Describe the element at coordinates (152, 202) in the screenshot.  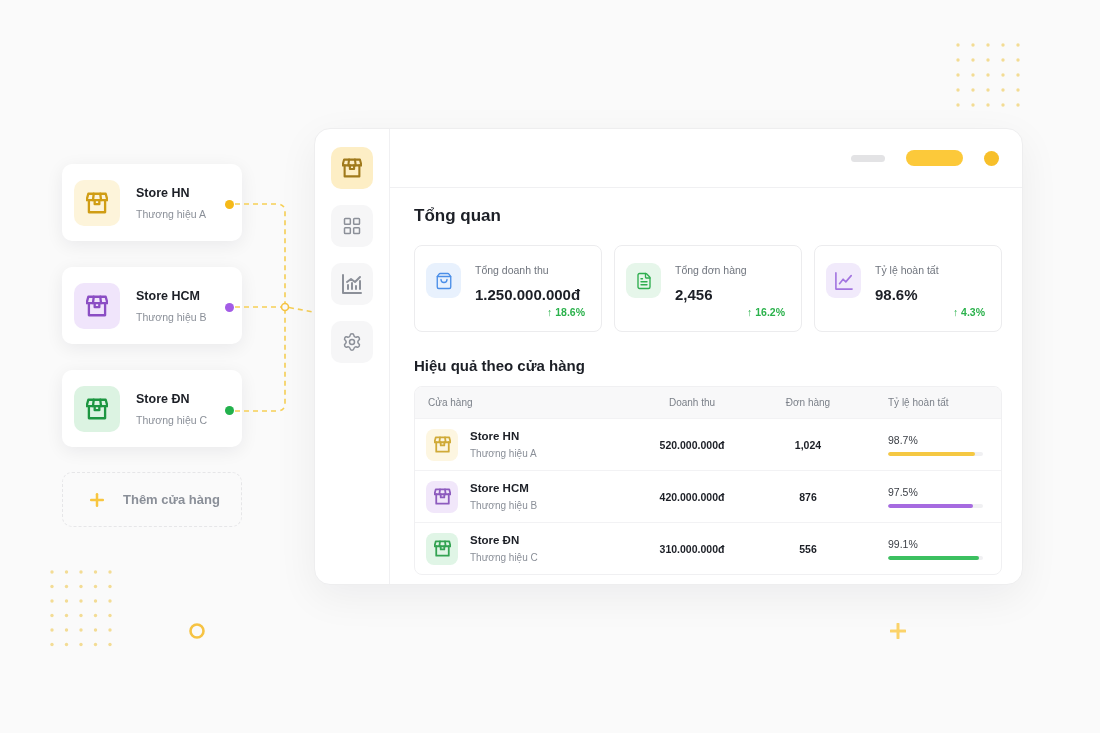
I see `store-card: Store HN Thương hiệu A` at that location.